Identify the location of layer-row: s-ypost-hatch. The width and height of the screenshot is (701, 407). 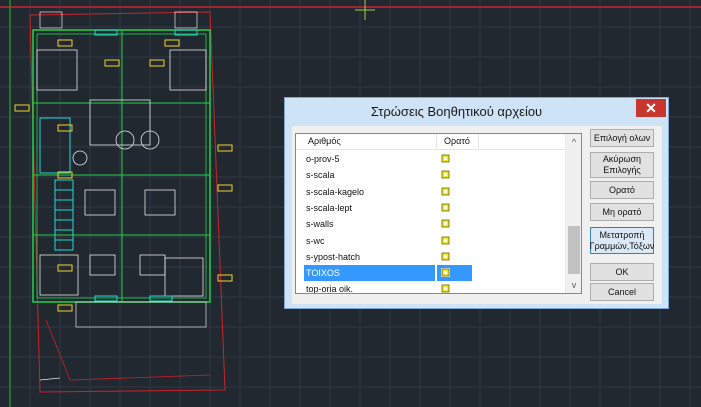
(430, 257).